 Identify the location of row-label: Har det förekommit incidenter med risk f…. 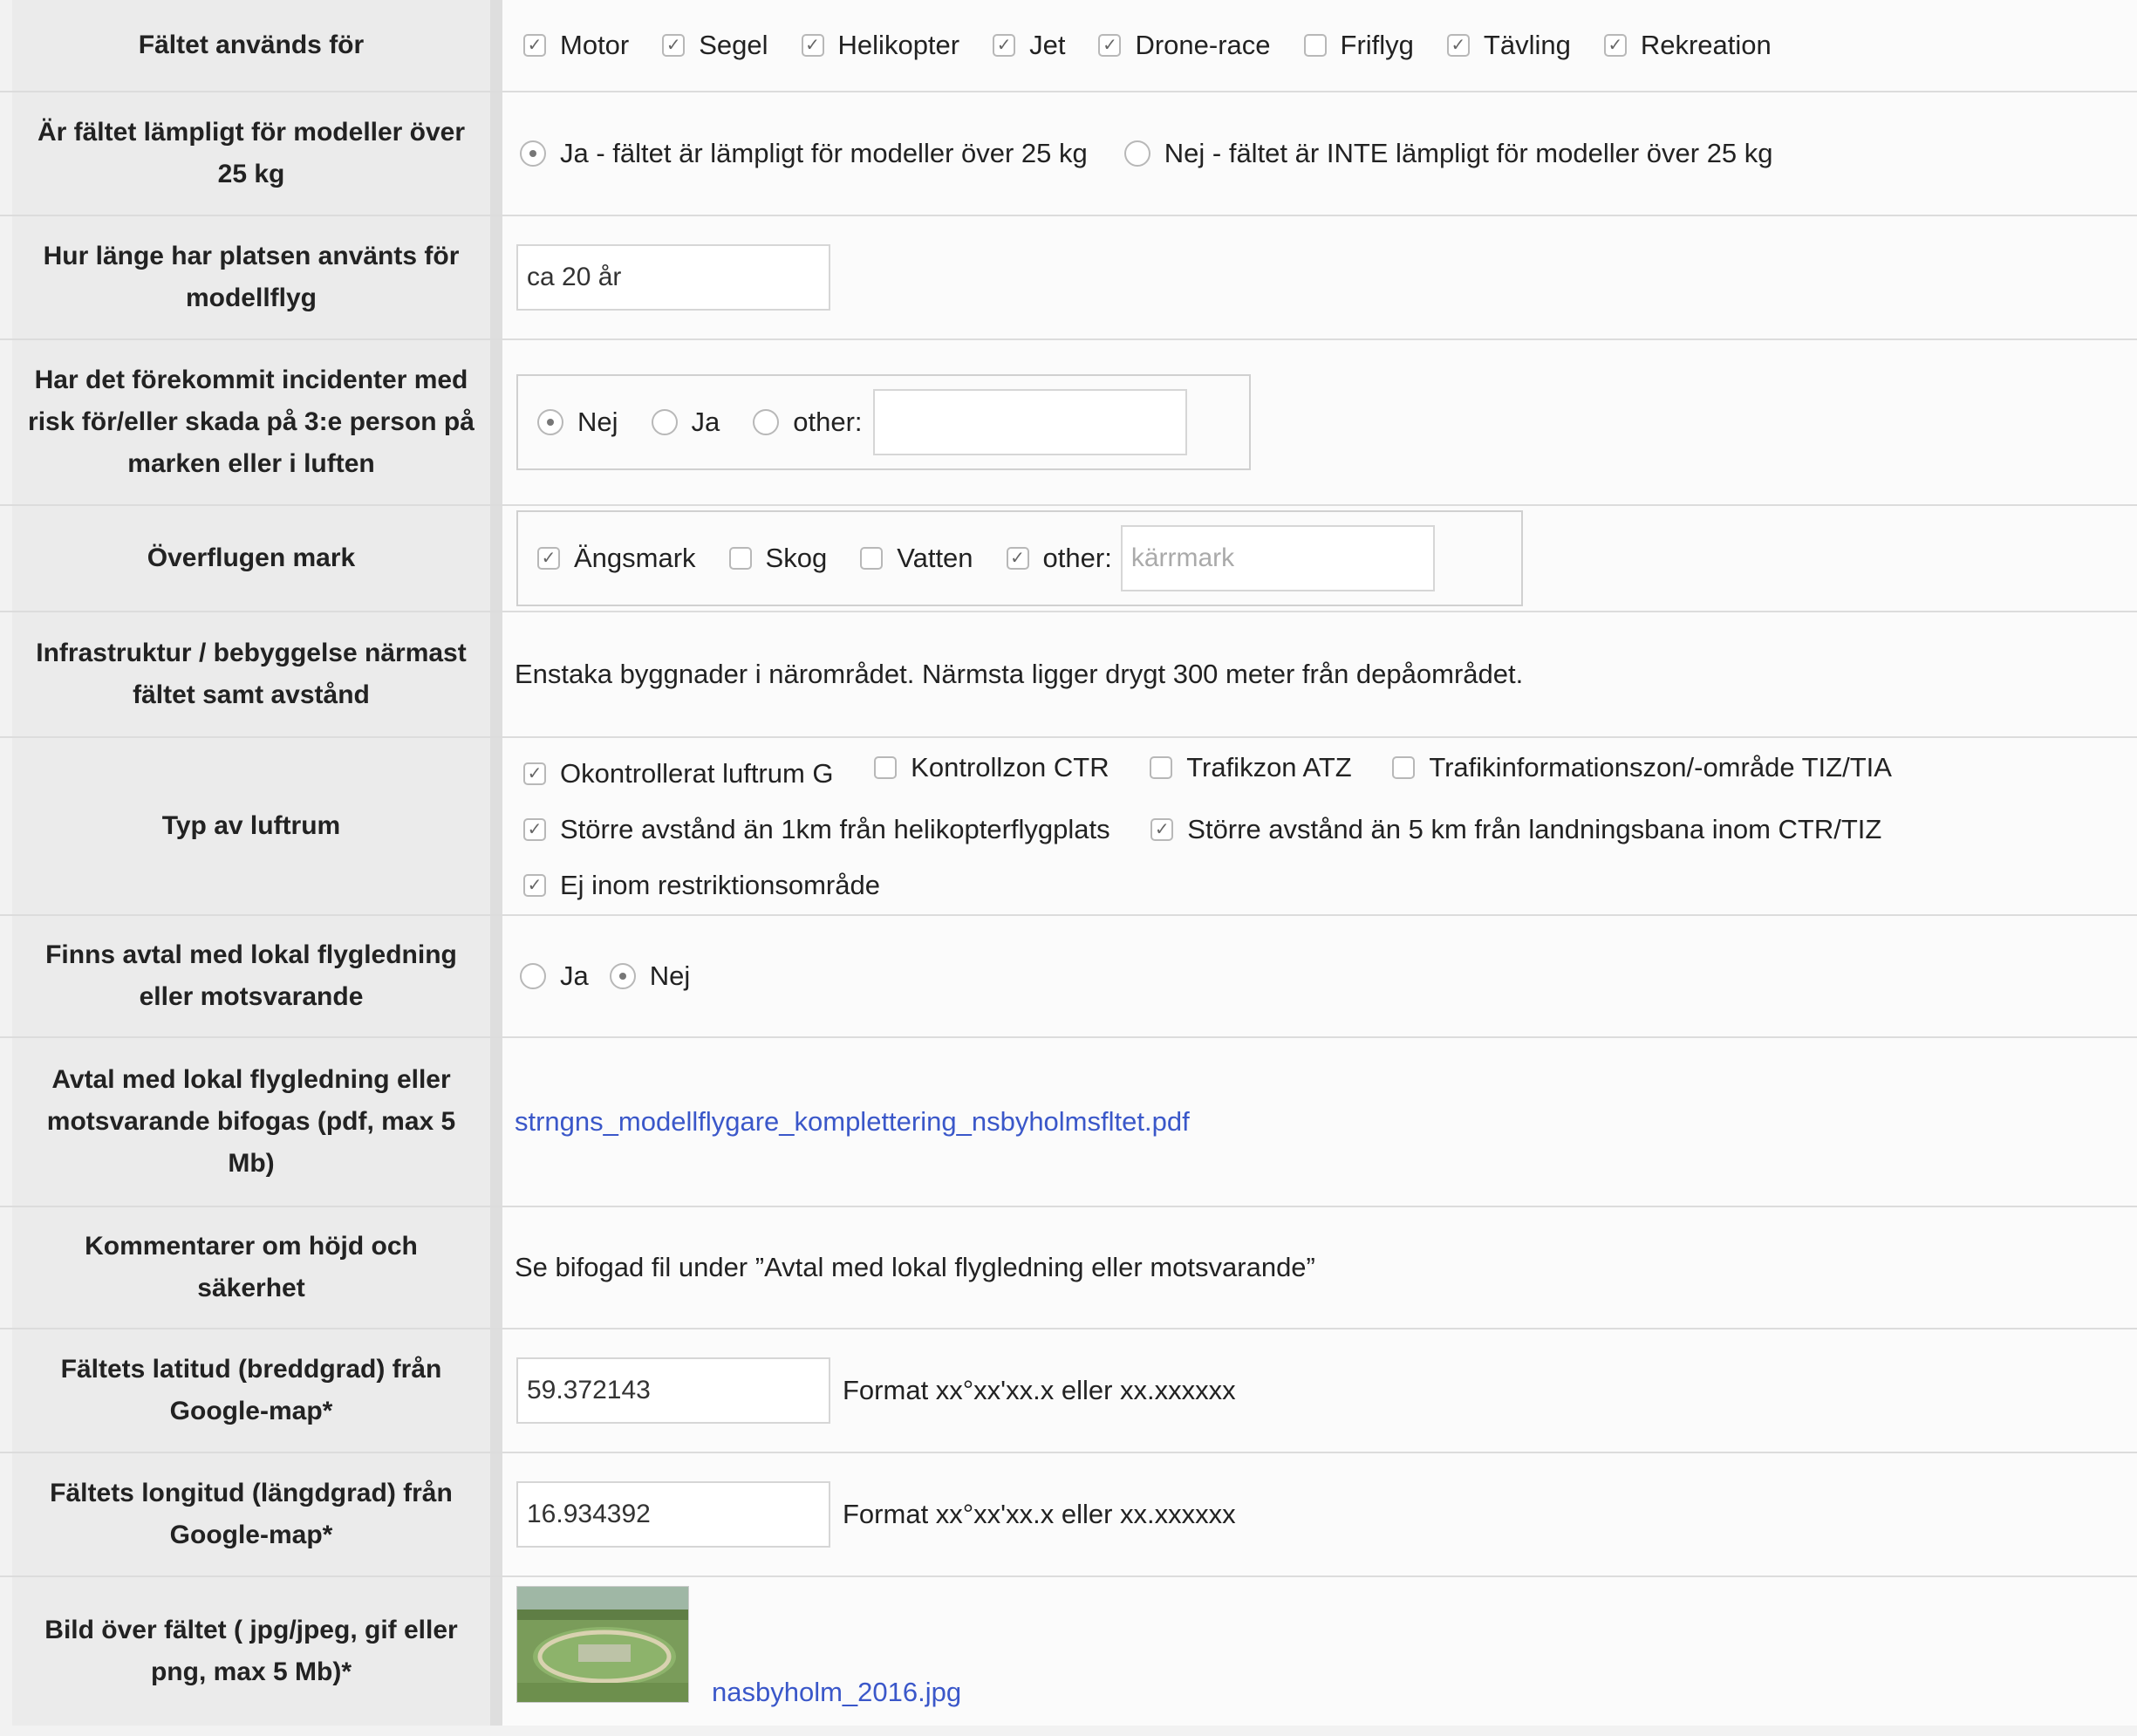
(251, 422).